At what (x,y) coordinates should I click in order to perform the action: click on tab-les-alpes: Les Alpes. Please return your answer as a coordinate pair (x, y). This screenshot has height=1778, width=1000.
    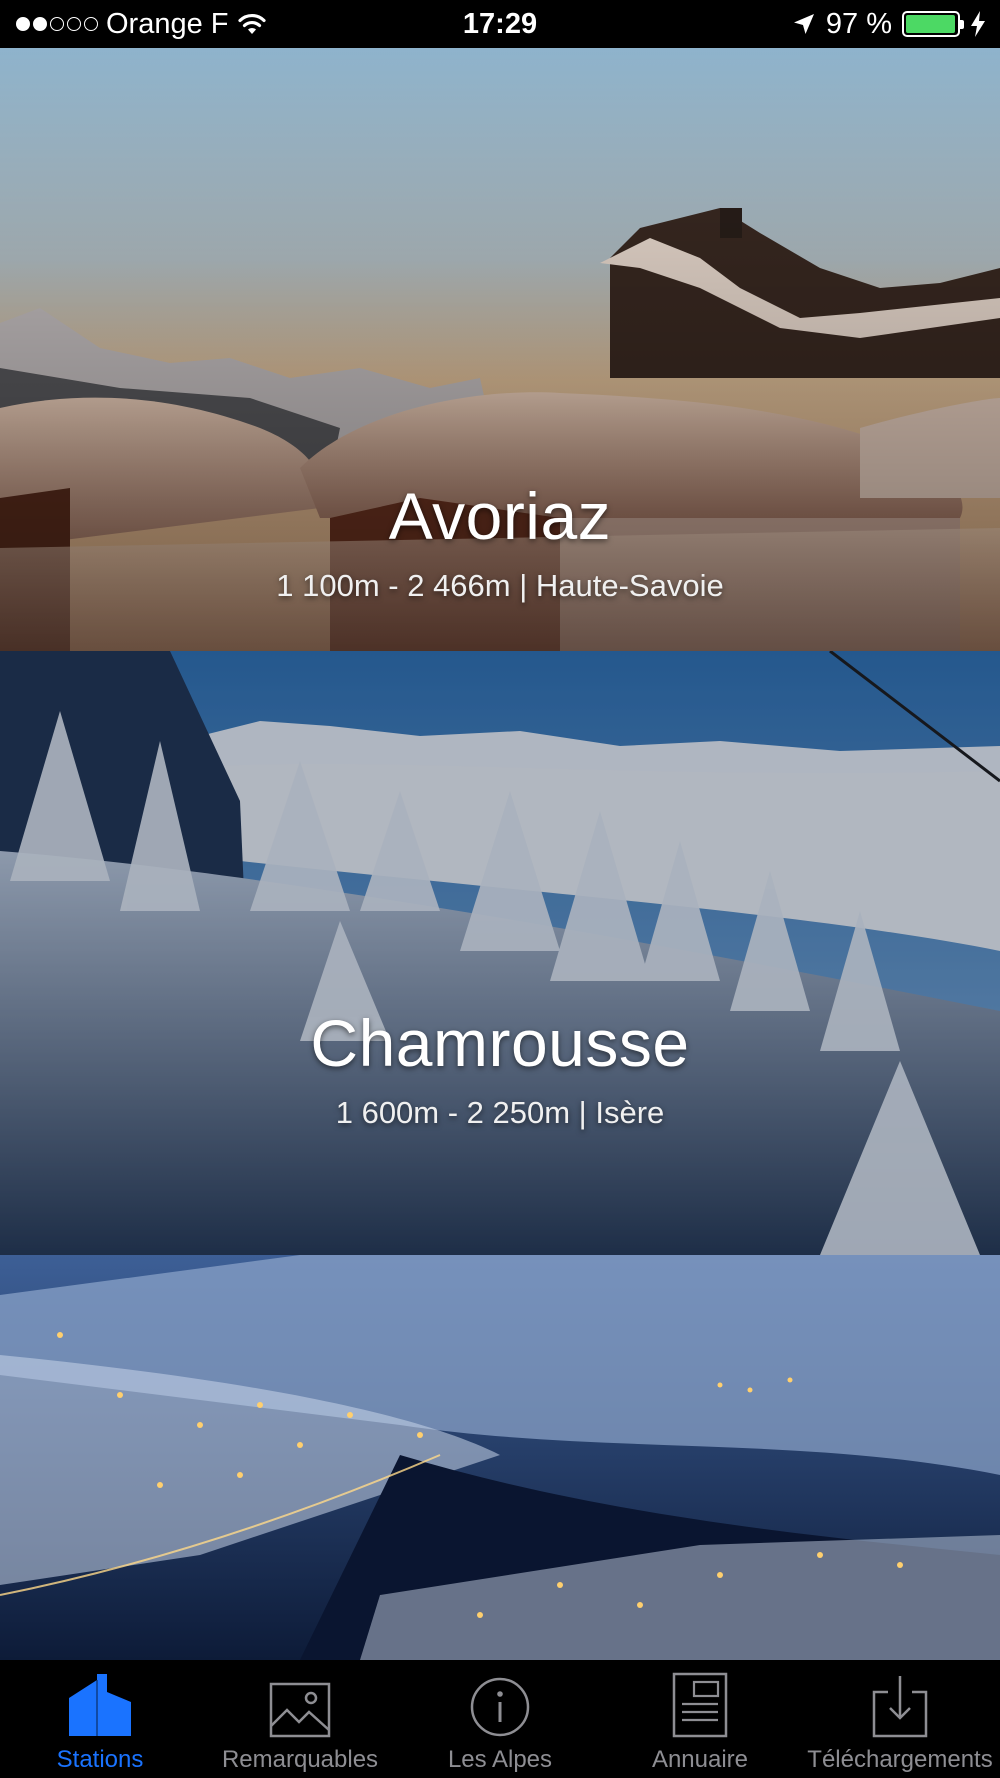
    Looking at the image, I should click on (500, 1717).